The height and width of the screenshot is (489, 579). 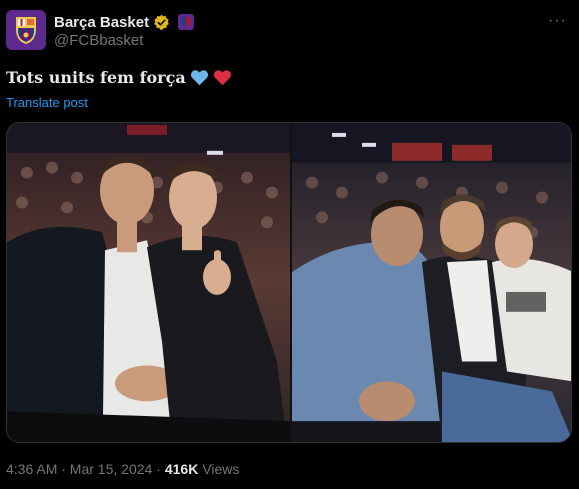 I want to click on affiliation-badge-icon, so click(x=186, y=22).